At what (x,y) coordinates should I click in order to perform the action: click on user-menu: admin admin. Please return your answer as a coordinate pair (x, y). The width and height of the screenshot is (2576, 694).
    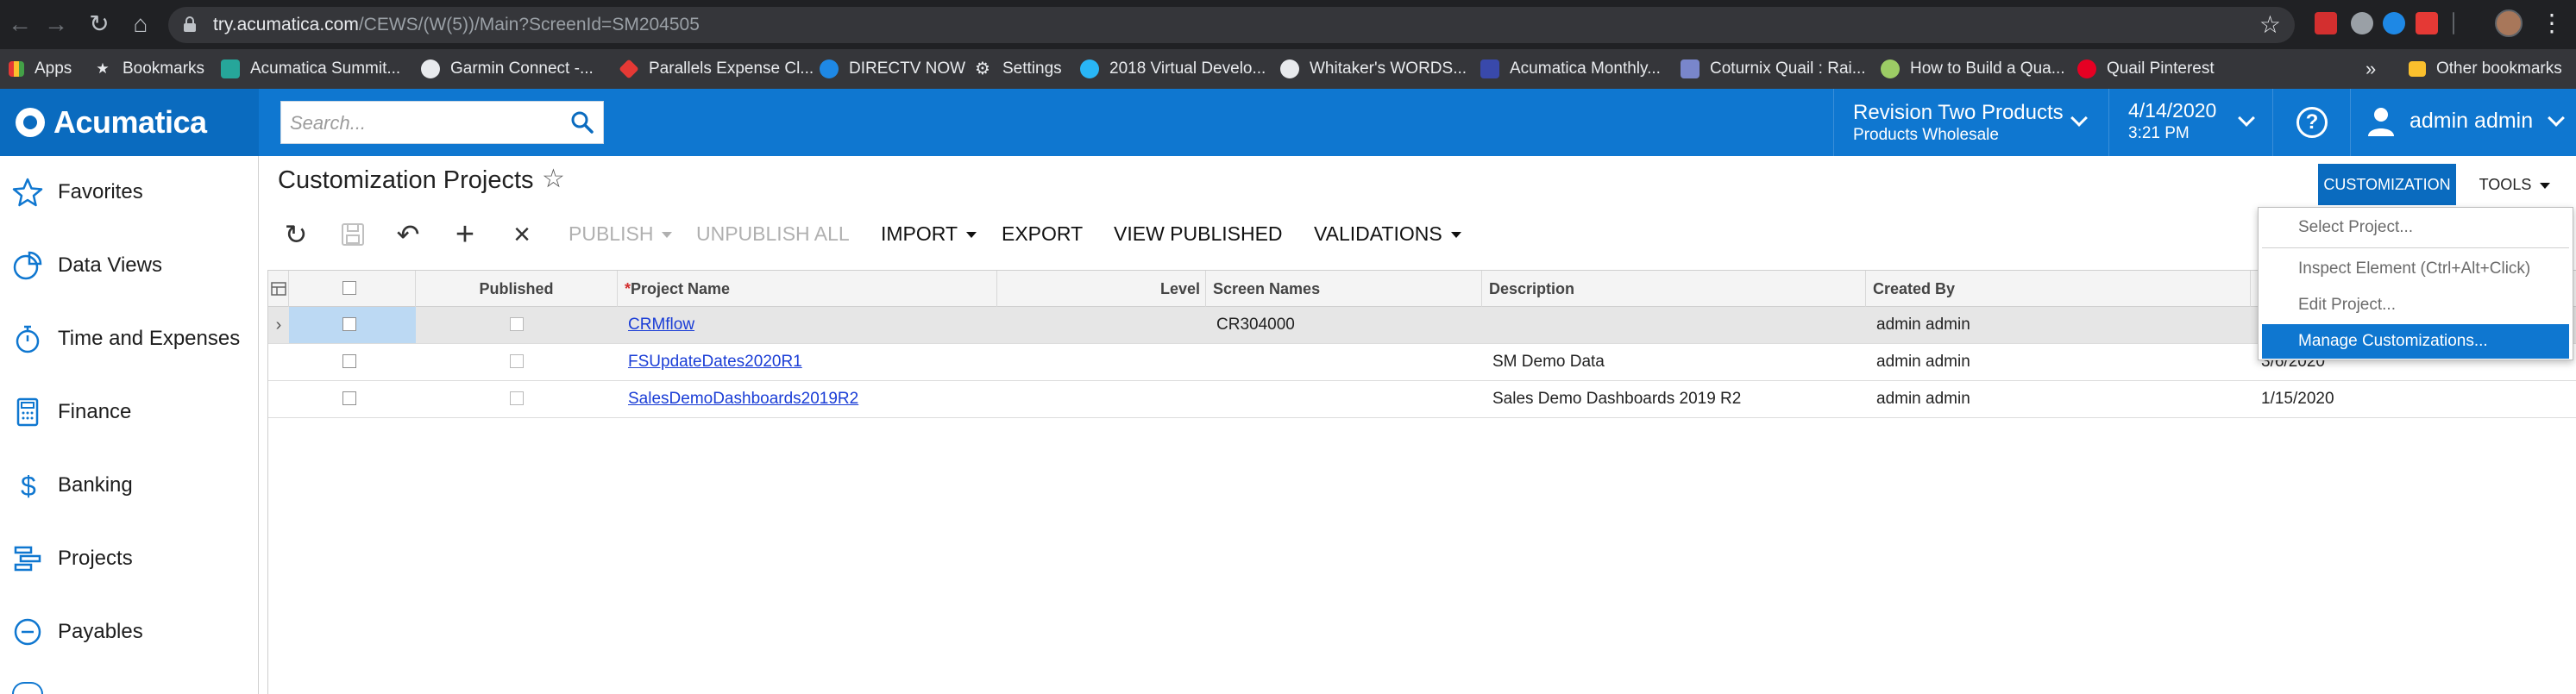
    Looking at the image, I should click on (2463, 123).